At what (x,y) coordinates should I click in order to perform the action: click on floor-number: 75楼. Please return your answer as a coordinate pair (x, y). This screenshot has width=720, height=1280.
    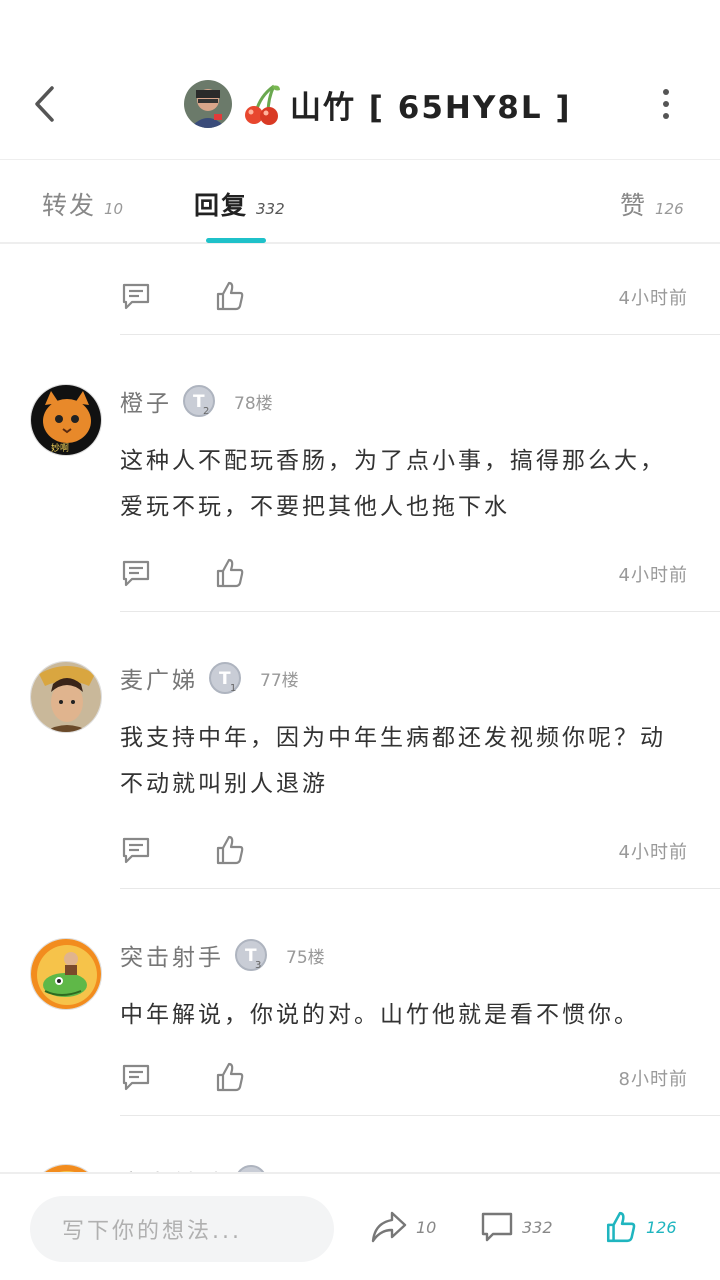
    Looking at the image, I should click on (305, 957).